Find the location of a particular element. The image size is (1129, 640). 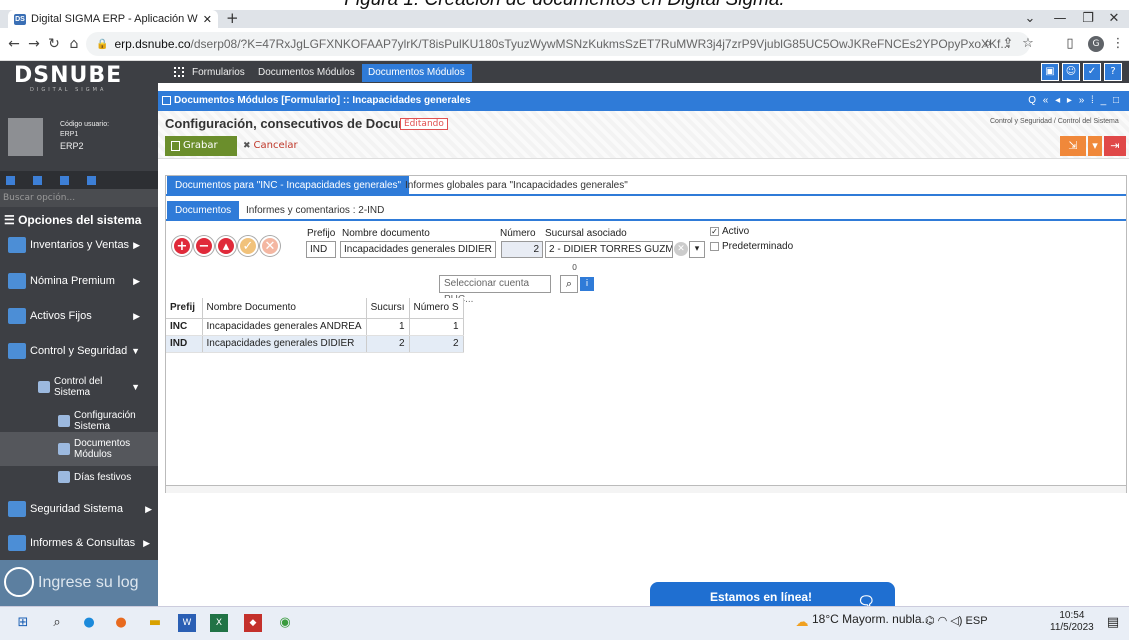

clock: 10:54 11/5/2023 is located at coordinates (1072, 622).